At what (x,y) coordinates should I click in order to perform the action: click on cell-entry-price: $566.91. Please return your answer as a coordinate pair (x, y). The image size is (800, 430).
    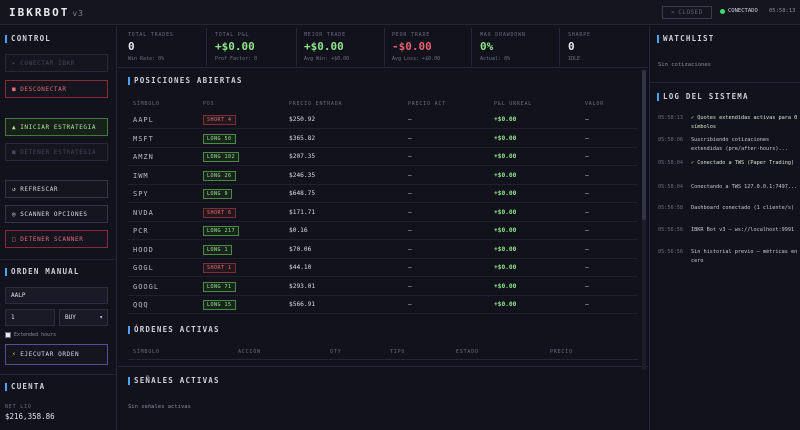
    Looking at the image, I should click on (302, 304).